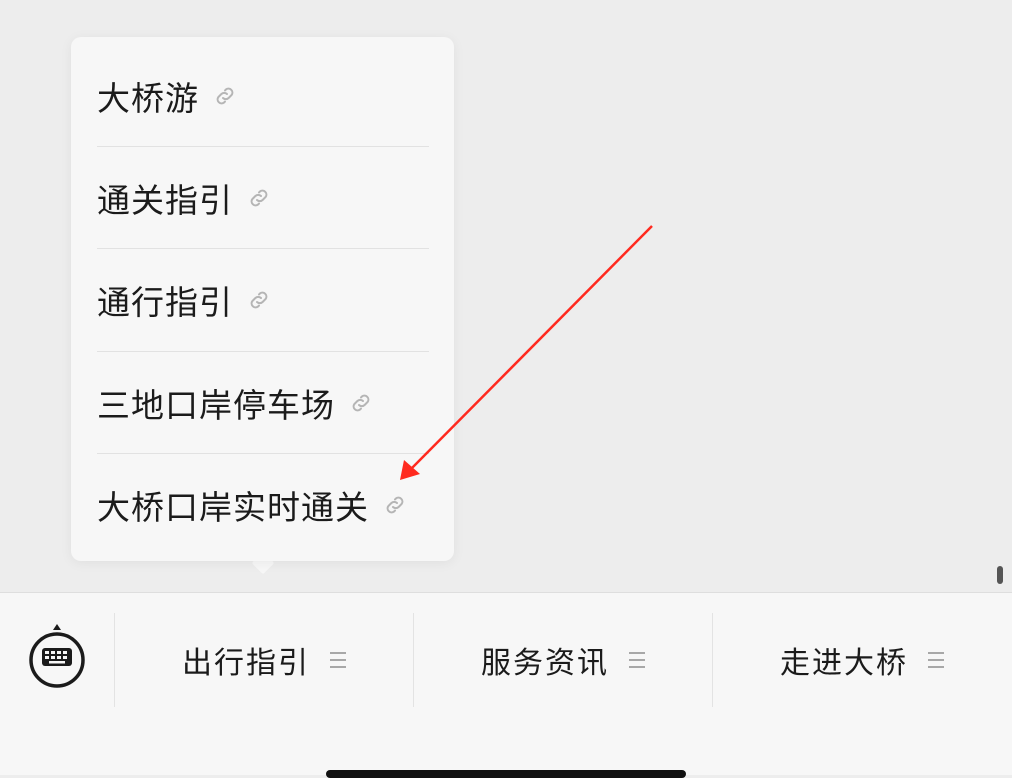  I want to click on submenu-item-port-parking: 三地口岸停车场, so click(263, 403).